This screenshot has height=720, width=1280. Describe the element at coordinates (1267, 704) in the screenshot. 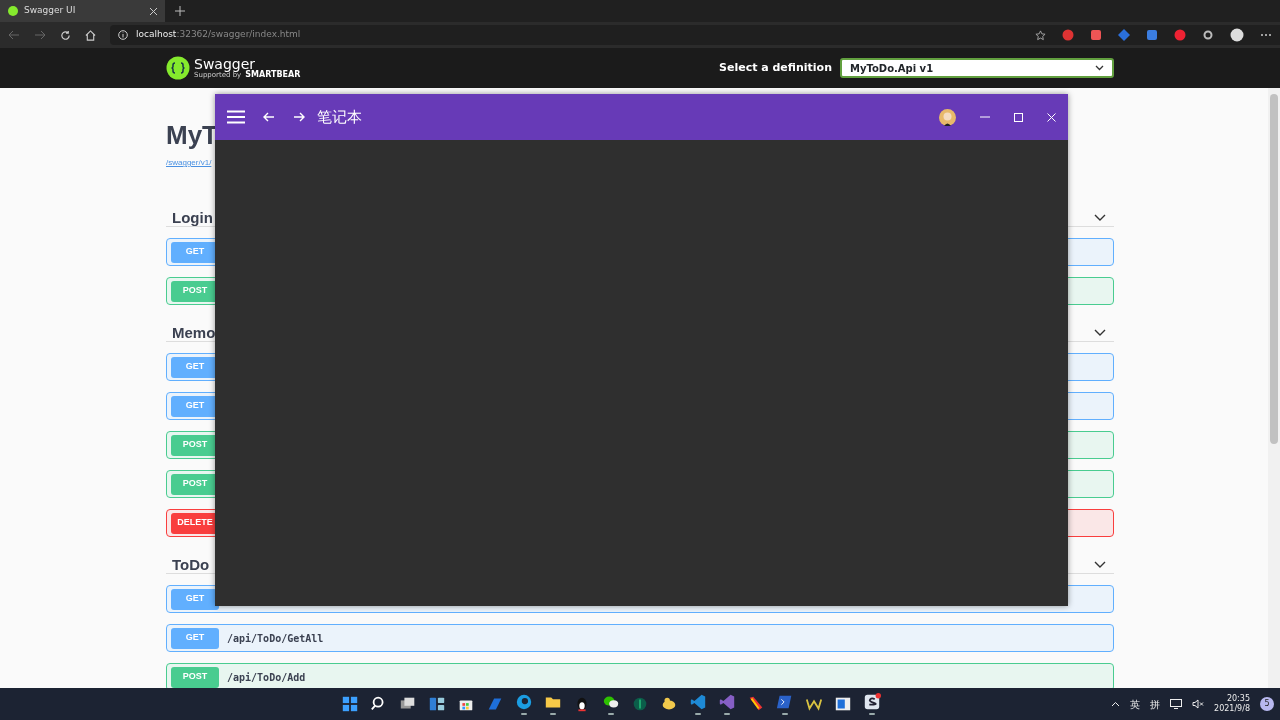

I see `notification-badge: 5` at that location.